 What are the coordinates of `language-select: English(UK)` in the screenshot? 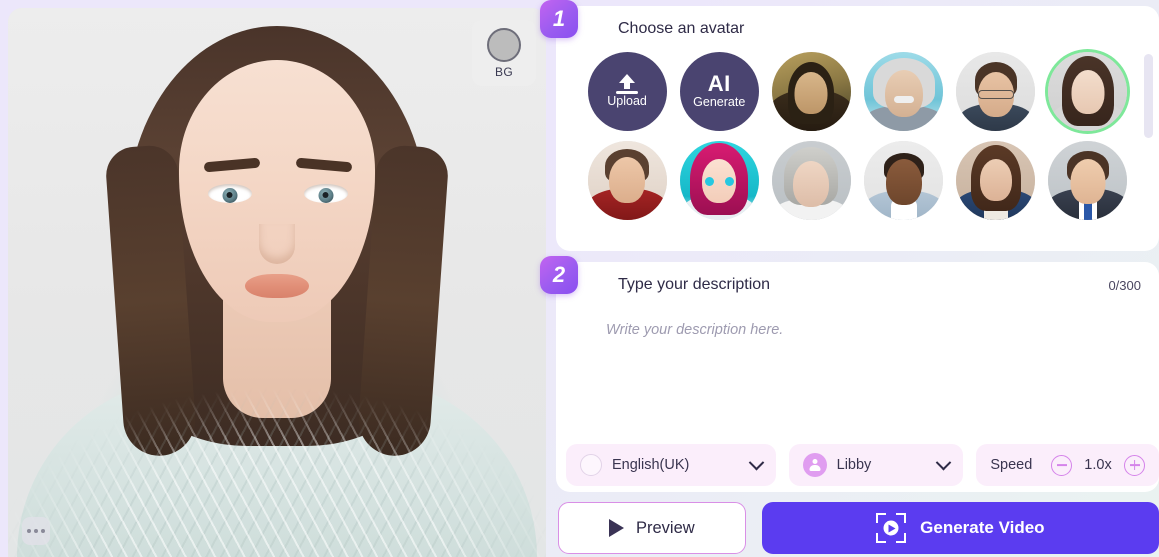 It's located at (671, 465).